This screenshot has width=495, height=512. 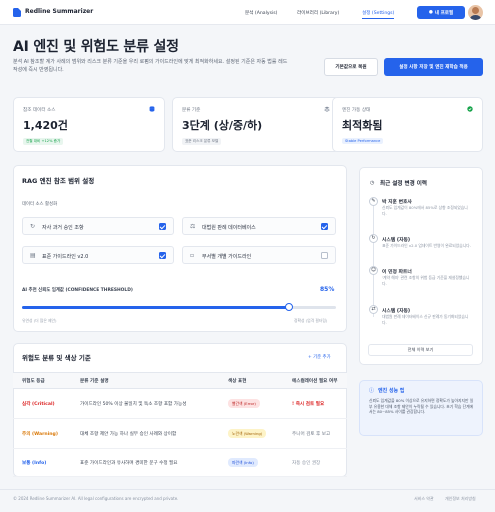 I want to click on document-icon: ▤, so click(x=33, y=255).